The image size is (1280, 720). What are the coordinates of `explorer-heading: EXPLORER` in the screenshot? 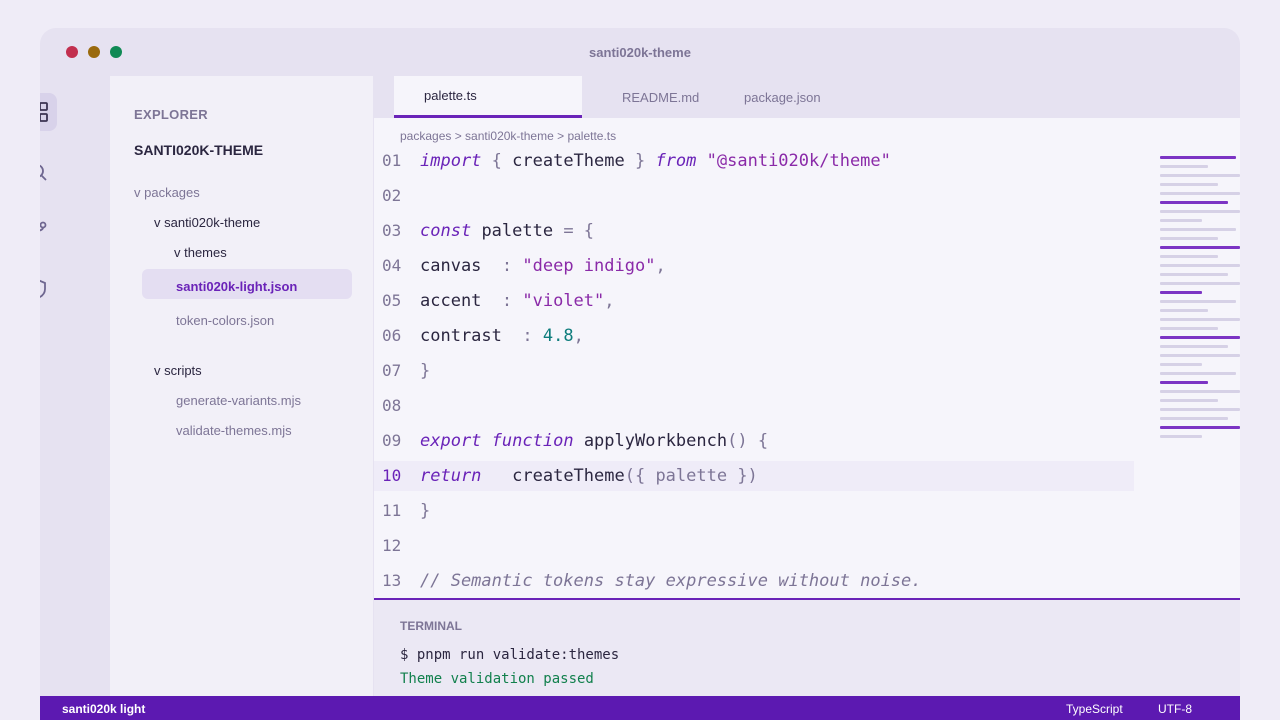 It's located at (171, 114).